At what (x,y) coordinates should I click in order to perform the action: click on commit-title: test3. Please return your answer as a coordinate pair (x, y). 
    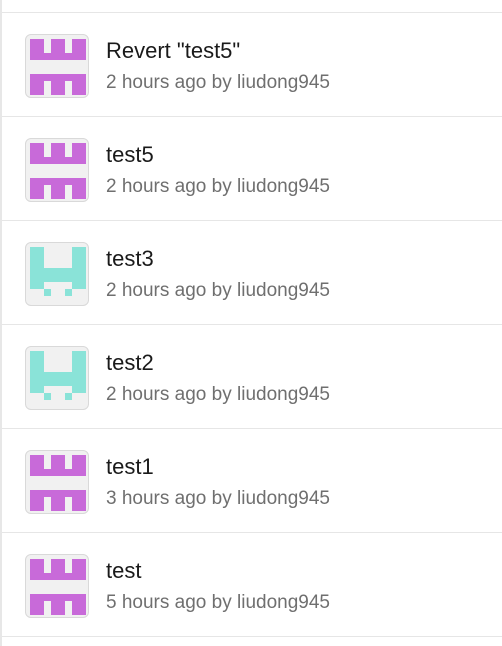
    Looking at the image, I should click on (130, 259).